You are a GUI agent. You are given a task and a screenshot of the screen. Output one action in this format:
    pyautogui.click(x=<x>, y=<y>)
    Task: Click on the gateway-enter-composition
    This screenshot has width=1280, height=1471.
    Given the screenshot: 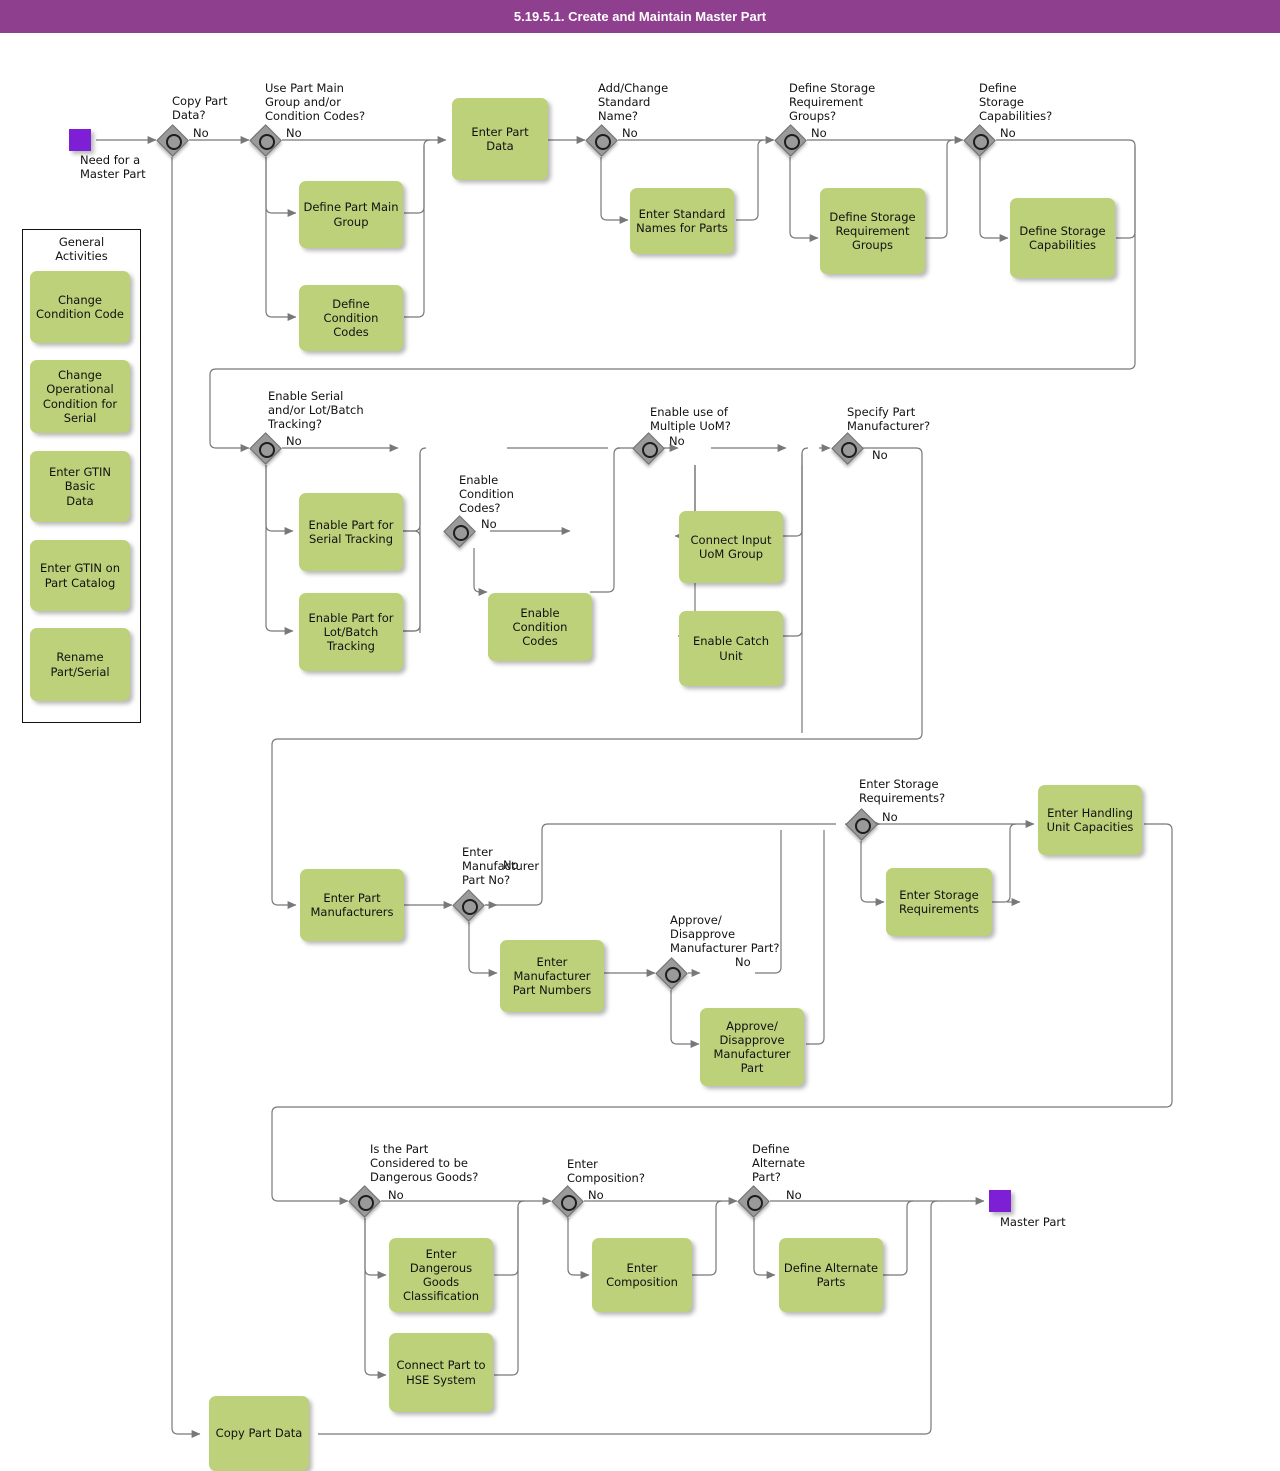 What is the action you would take?
    pyautogui.click(x=568, y=1202)
    